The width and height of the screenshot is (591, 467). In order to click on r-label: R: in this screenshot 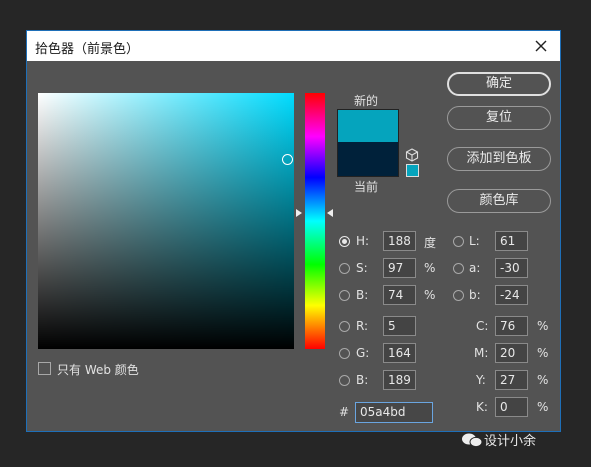, I will do `click(362, 326)`.